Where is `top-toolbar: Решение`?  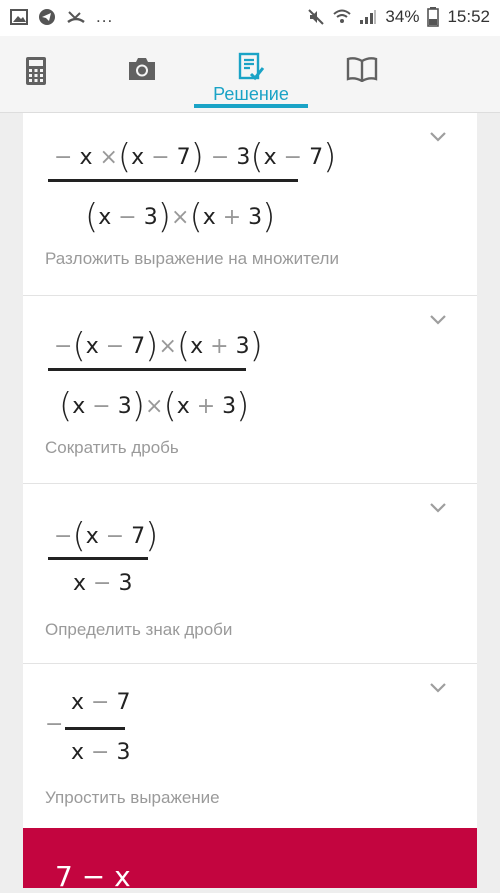
top-toolbar: Решение is located at coordinates (250, 74).